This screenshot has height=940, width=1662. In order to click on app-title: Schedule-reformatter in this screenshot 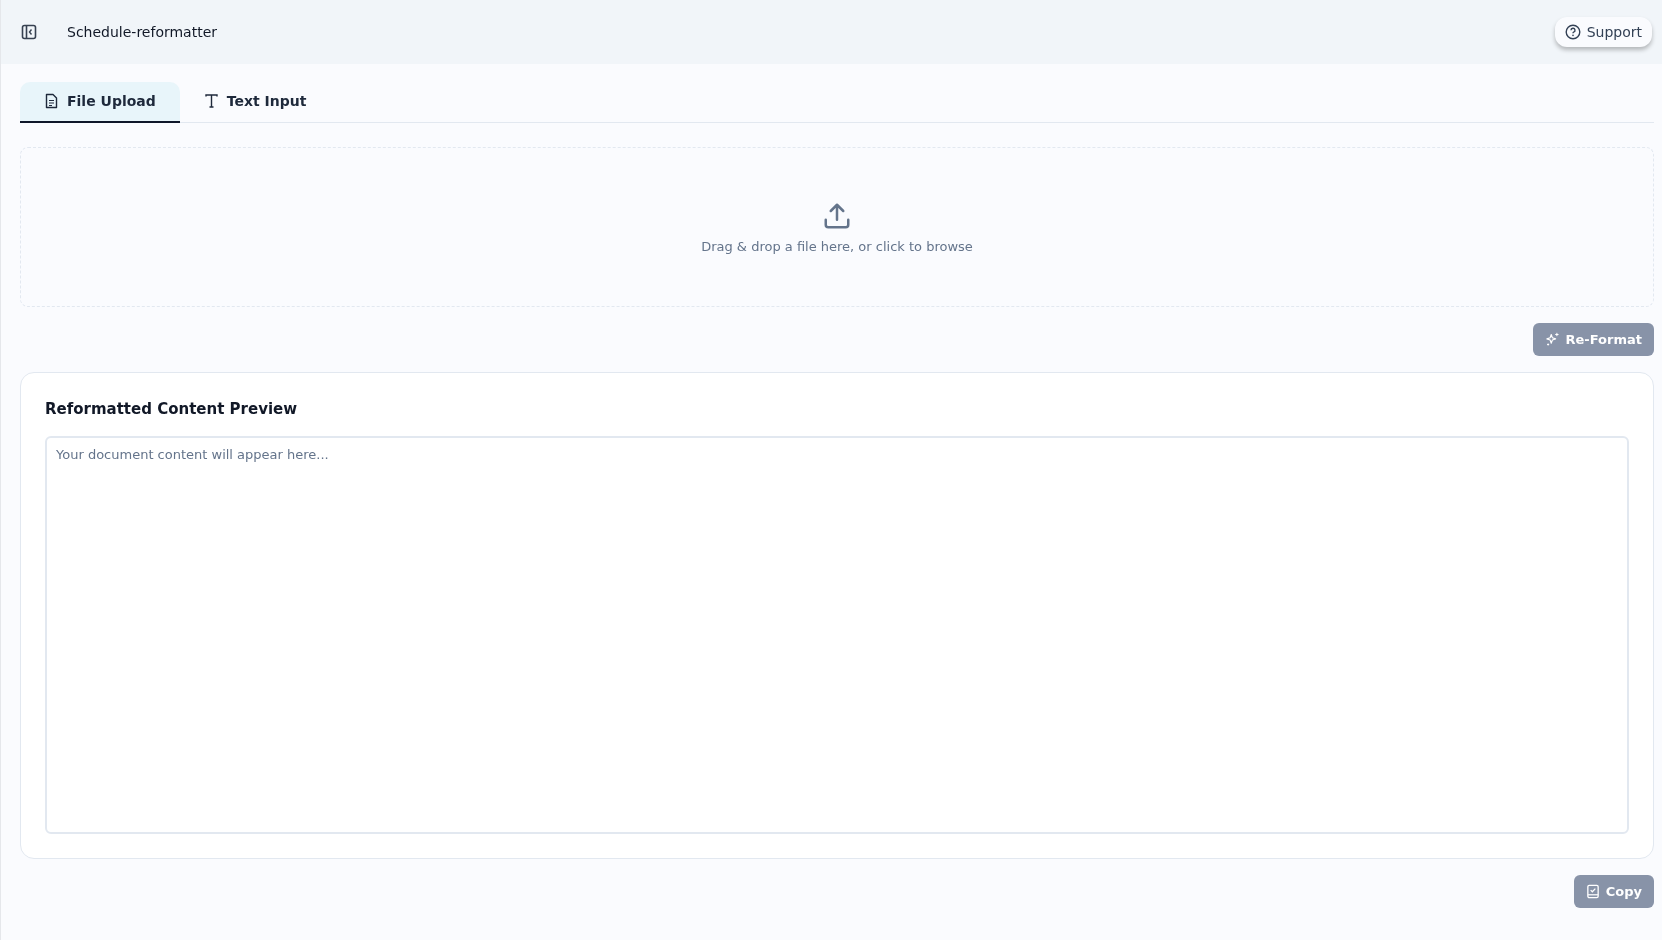, I will do `click(142, 32)`.